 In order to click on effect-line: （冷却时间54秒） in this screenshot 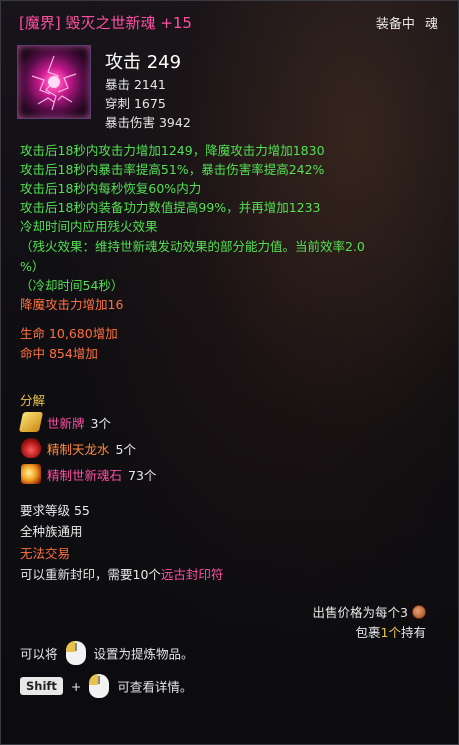, I will do `click(72, 285)`.